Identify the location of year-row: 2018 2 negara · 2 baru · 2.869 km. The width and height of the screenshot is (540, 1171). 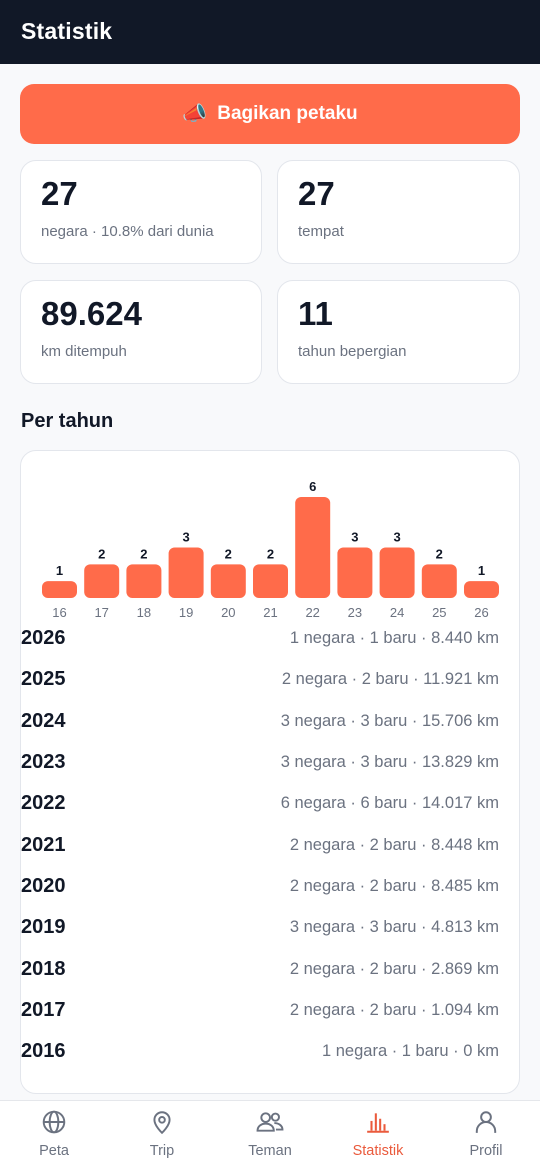
(260, 968).